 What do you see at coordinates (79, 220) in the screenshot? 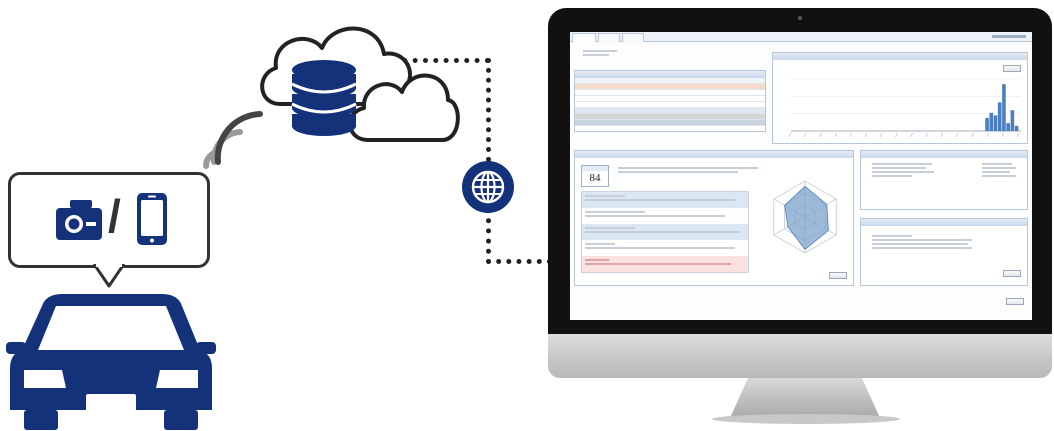
I see `dashcam-icon` at bounding box center [79, 220].